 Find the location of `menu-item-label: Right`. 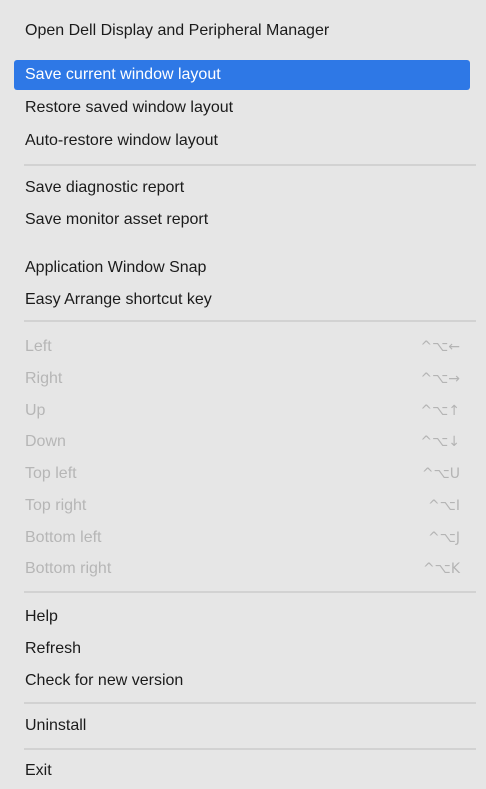

menu-item-label: Right is located at coordinates (44, 378).